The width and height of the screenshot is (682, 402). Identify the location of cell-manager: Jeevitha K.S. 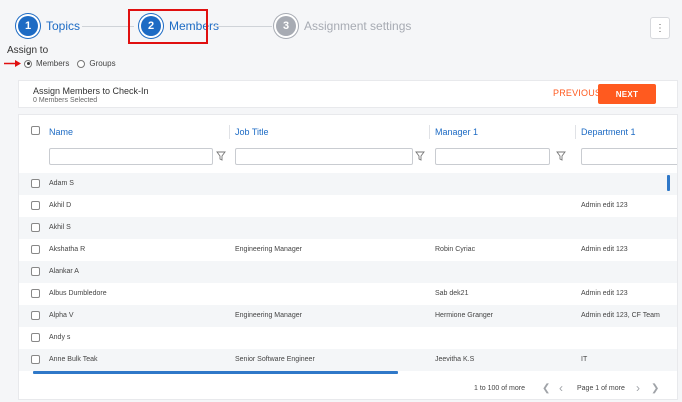
(455, 359).